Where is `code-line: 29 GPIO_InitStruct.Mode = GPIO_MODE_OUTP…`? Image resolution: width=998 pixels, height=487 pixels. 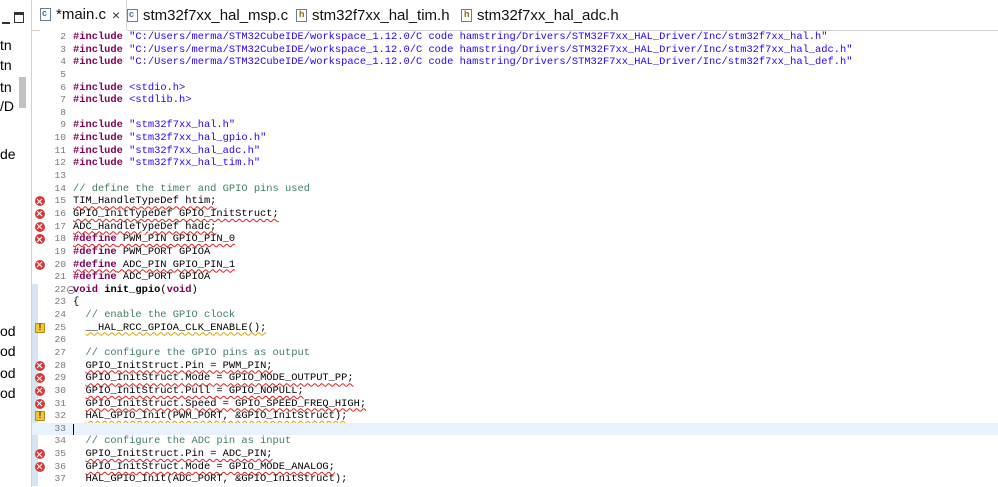 code-line: 29 GPIO_InitStruct.Mode = GPIO_MODE_OUTP… is located at coordinates (515, 378).